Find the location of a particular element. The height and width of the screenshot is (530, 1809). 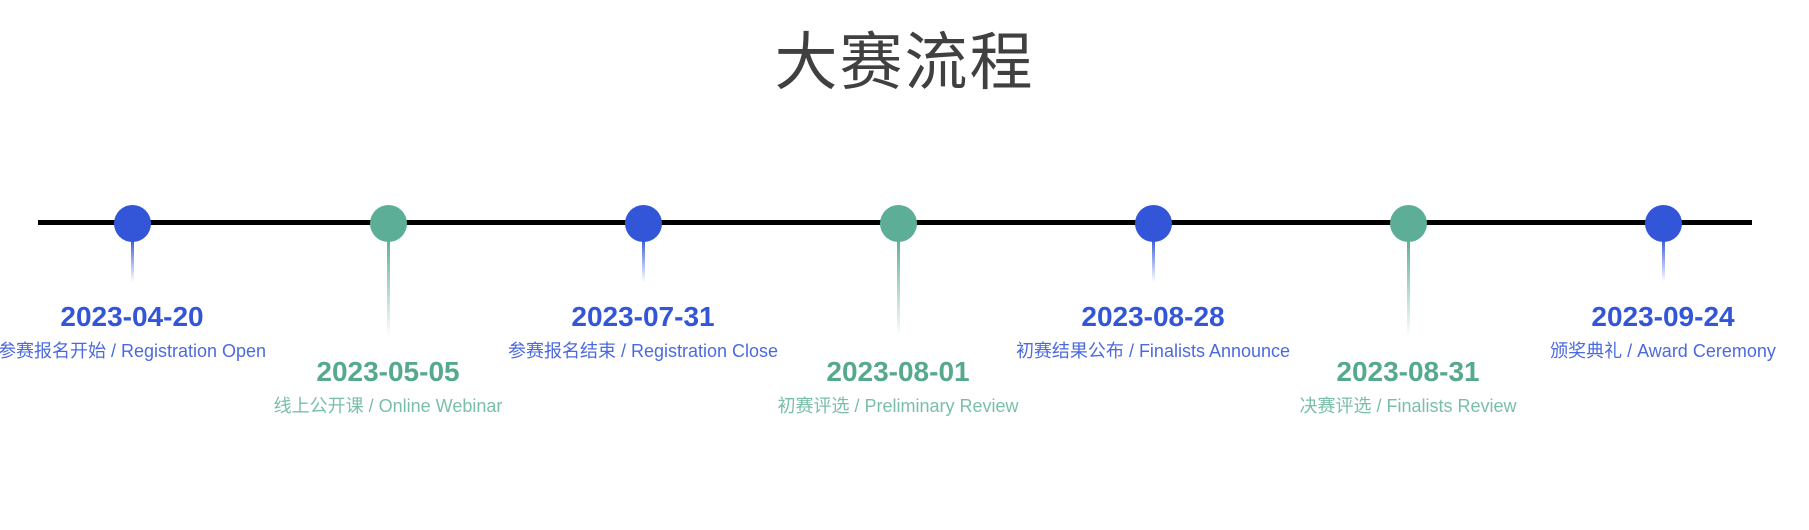

timeline-node-label: 2023-08-01 初赛评选 / Preliminary Review is located at coordinates (898, 387).